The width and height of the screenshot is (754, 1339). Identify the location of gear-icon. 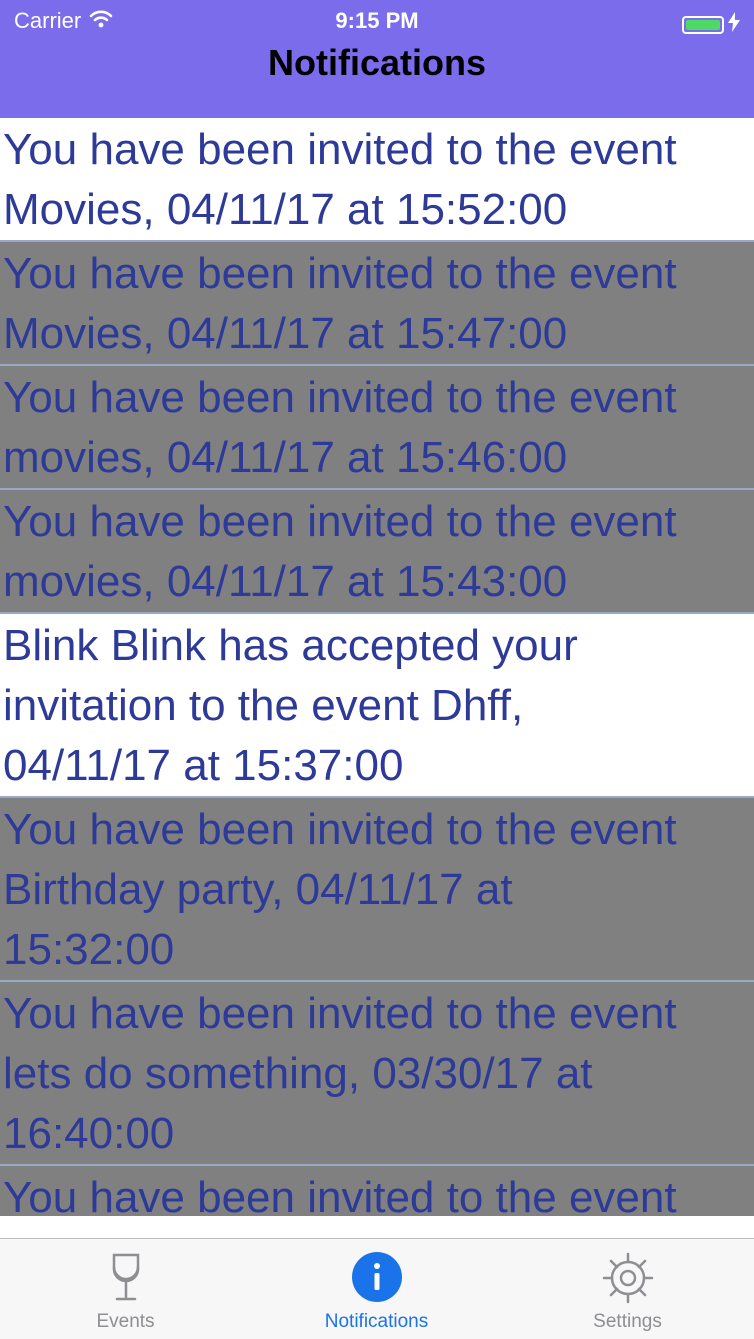
(627, 1278).